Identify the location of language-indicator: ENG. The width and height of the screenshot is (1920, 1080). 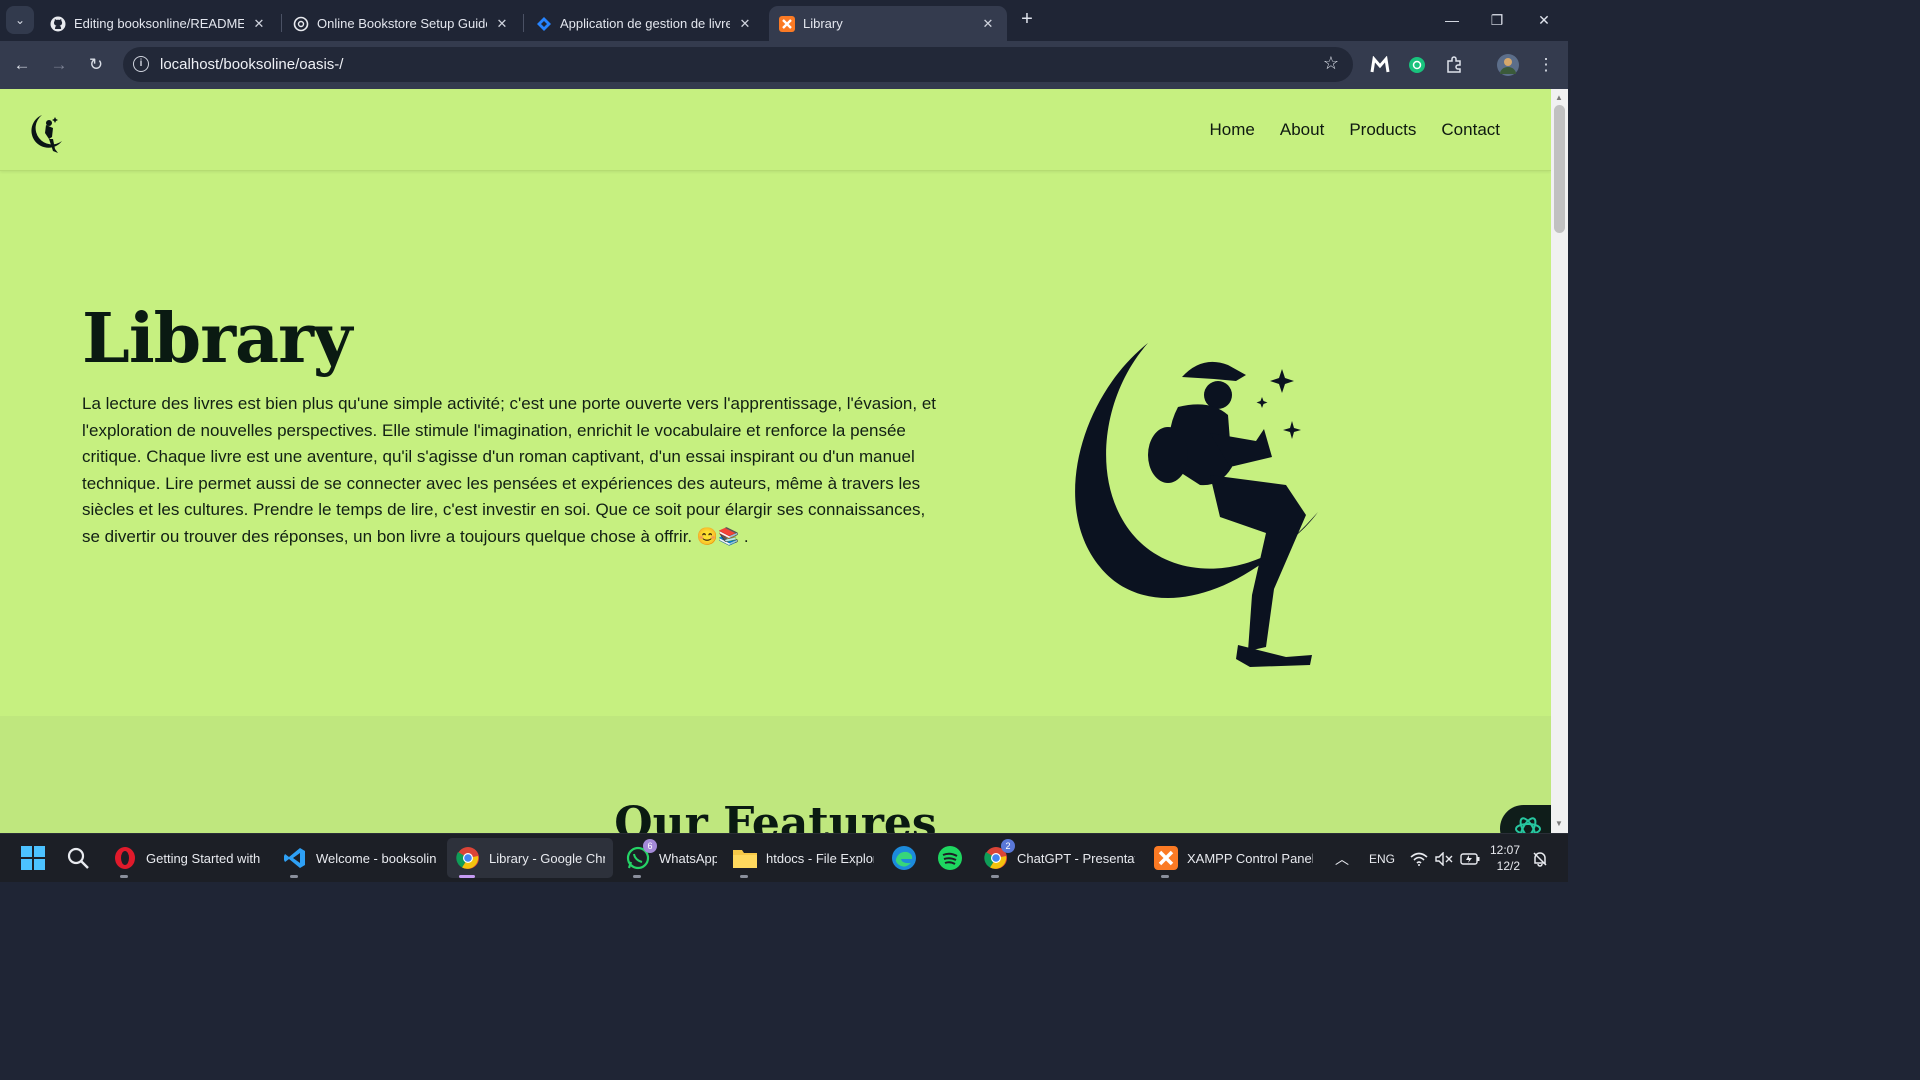
(1382, 858).